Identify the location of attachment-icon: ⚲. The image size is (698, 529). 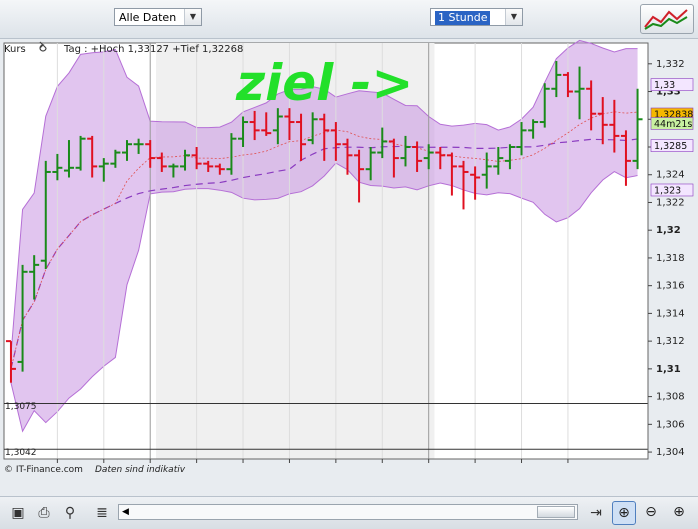
(70, 513).